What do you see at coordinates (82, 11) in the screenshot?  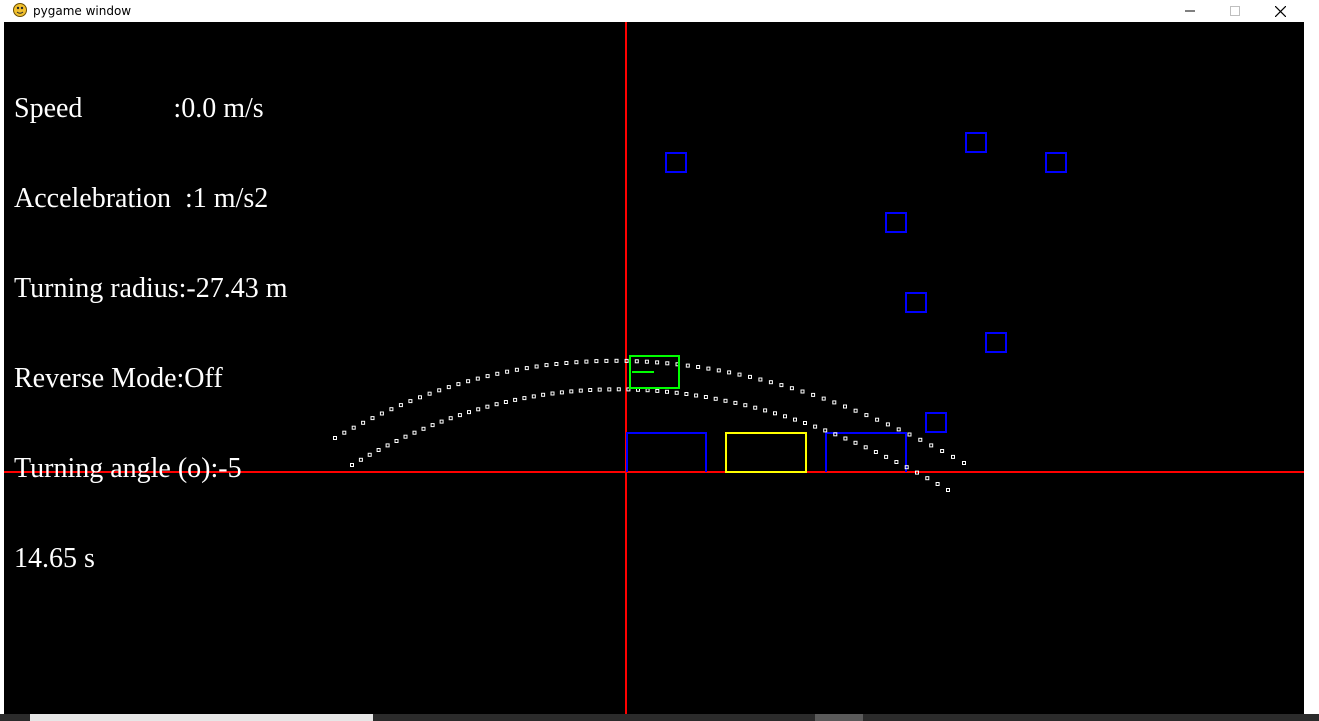 I see `window-title: pygame window` at bounding box center [82, 11].